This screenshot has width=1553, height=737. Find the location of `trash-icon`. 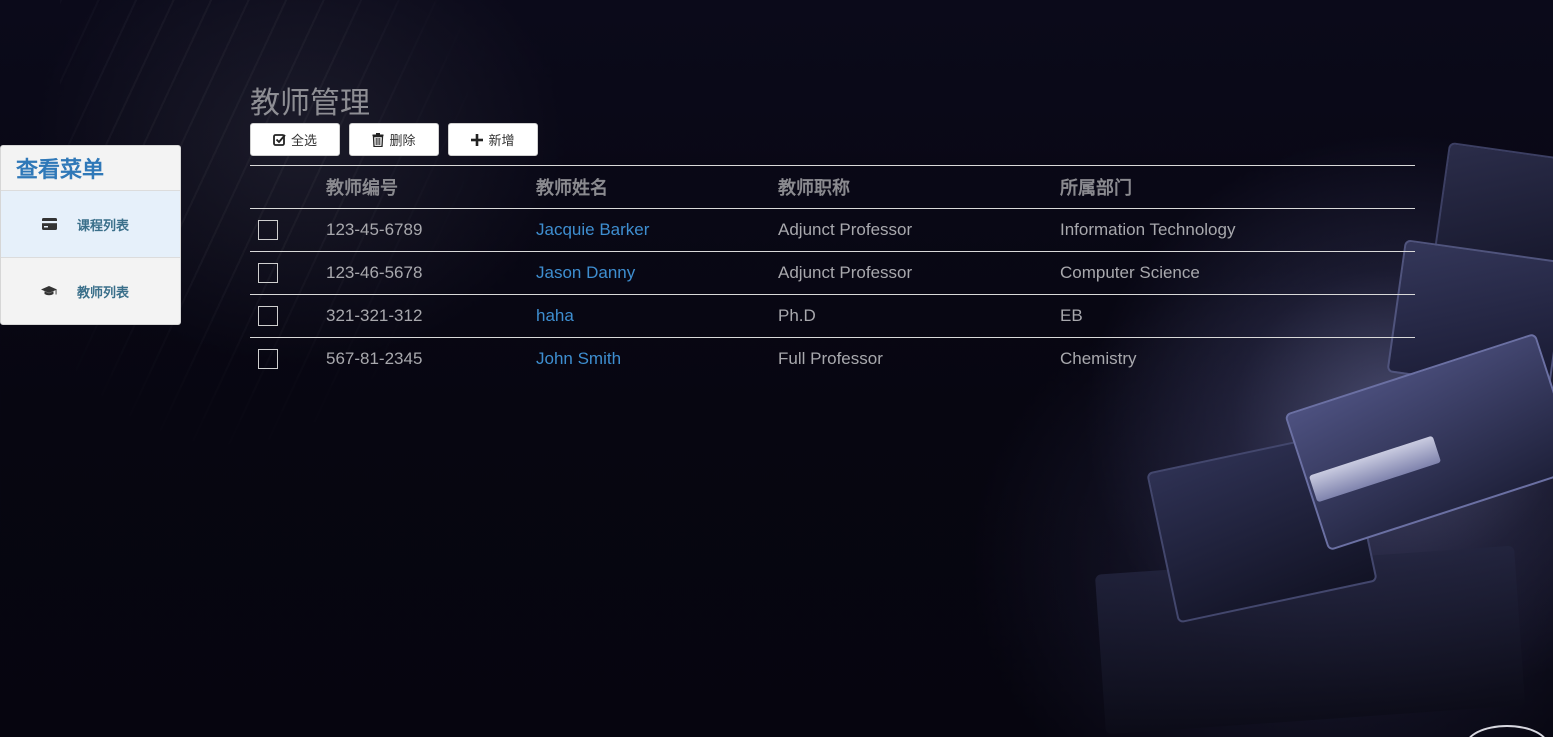

trash-icon is located at coordinates (378, 139).